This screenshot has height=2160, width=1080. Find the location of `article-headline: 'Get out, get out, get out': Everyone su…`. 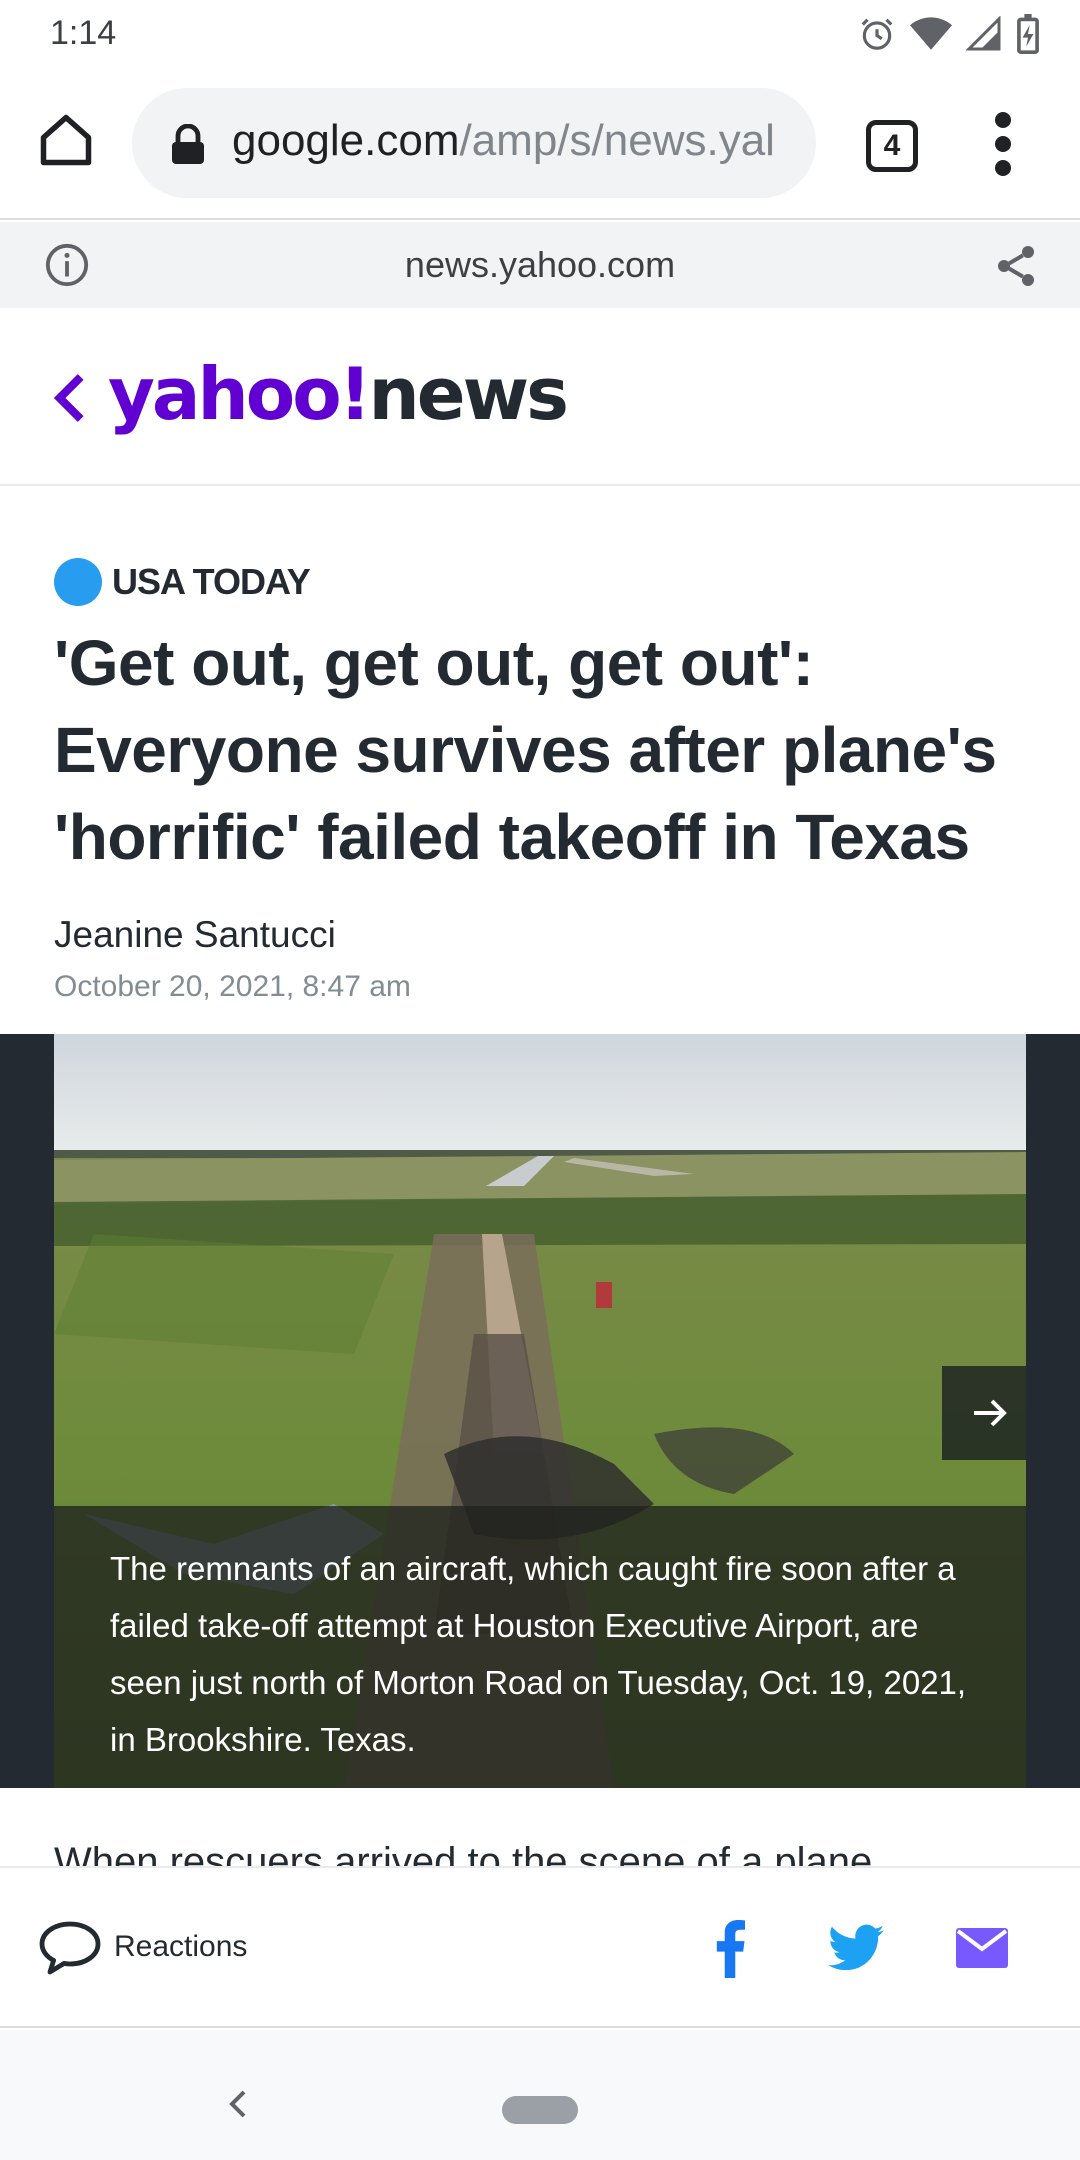

article-headline: 'Get out, get out, get out': Everyone su… is located at coordinates (525, 750).